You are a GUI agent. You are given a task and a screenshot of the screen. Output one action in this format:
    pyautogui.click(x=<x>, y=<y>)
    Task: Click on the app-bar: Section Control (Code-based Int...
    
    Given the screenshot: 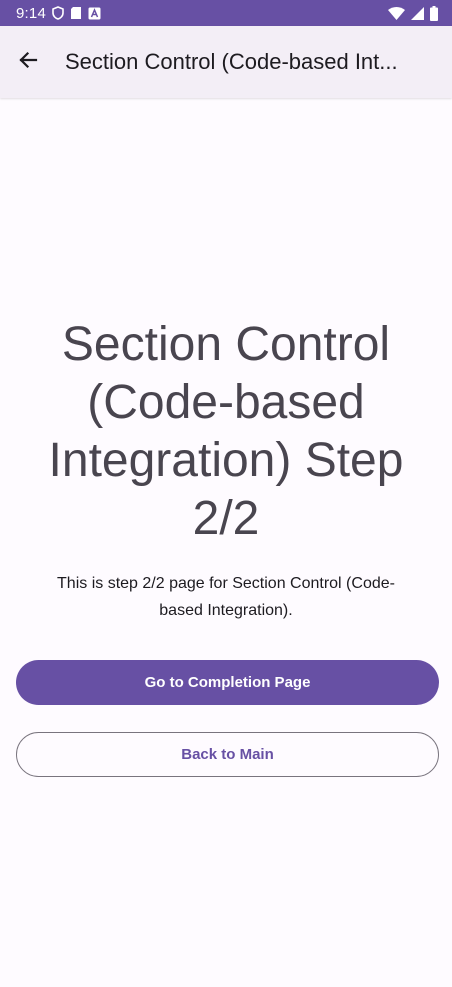 What is the action you would take?
    pyautogui.click(x=226, y=62)
    